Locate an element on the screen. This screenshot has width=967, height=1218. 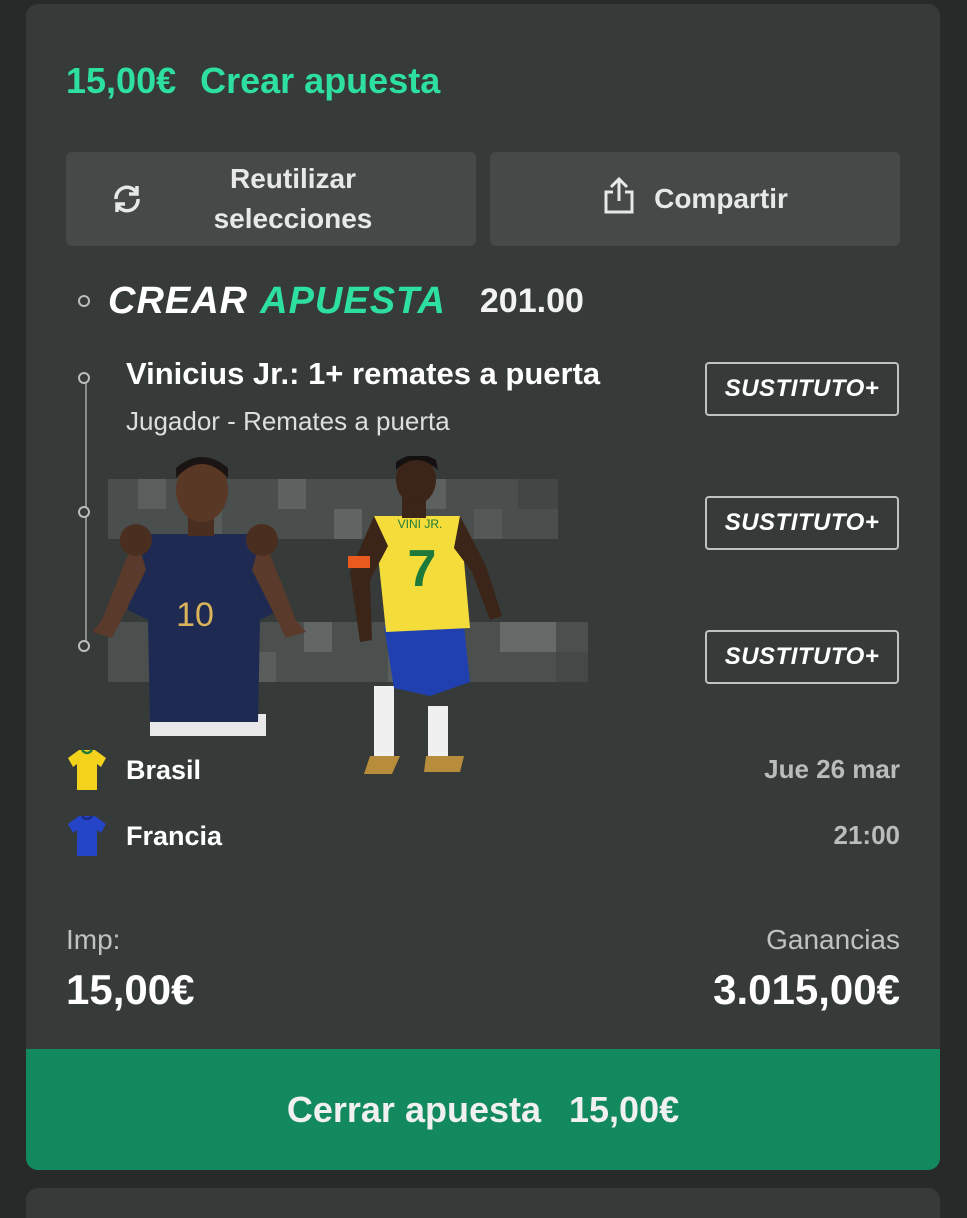
logo-word1: CREAR is located at coordinates (178, 300).